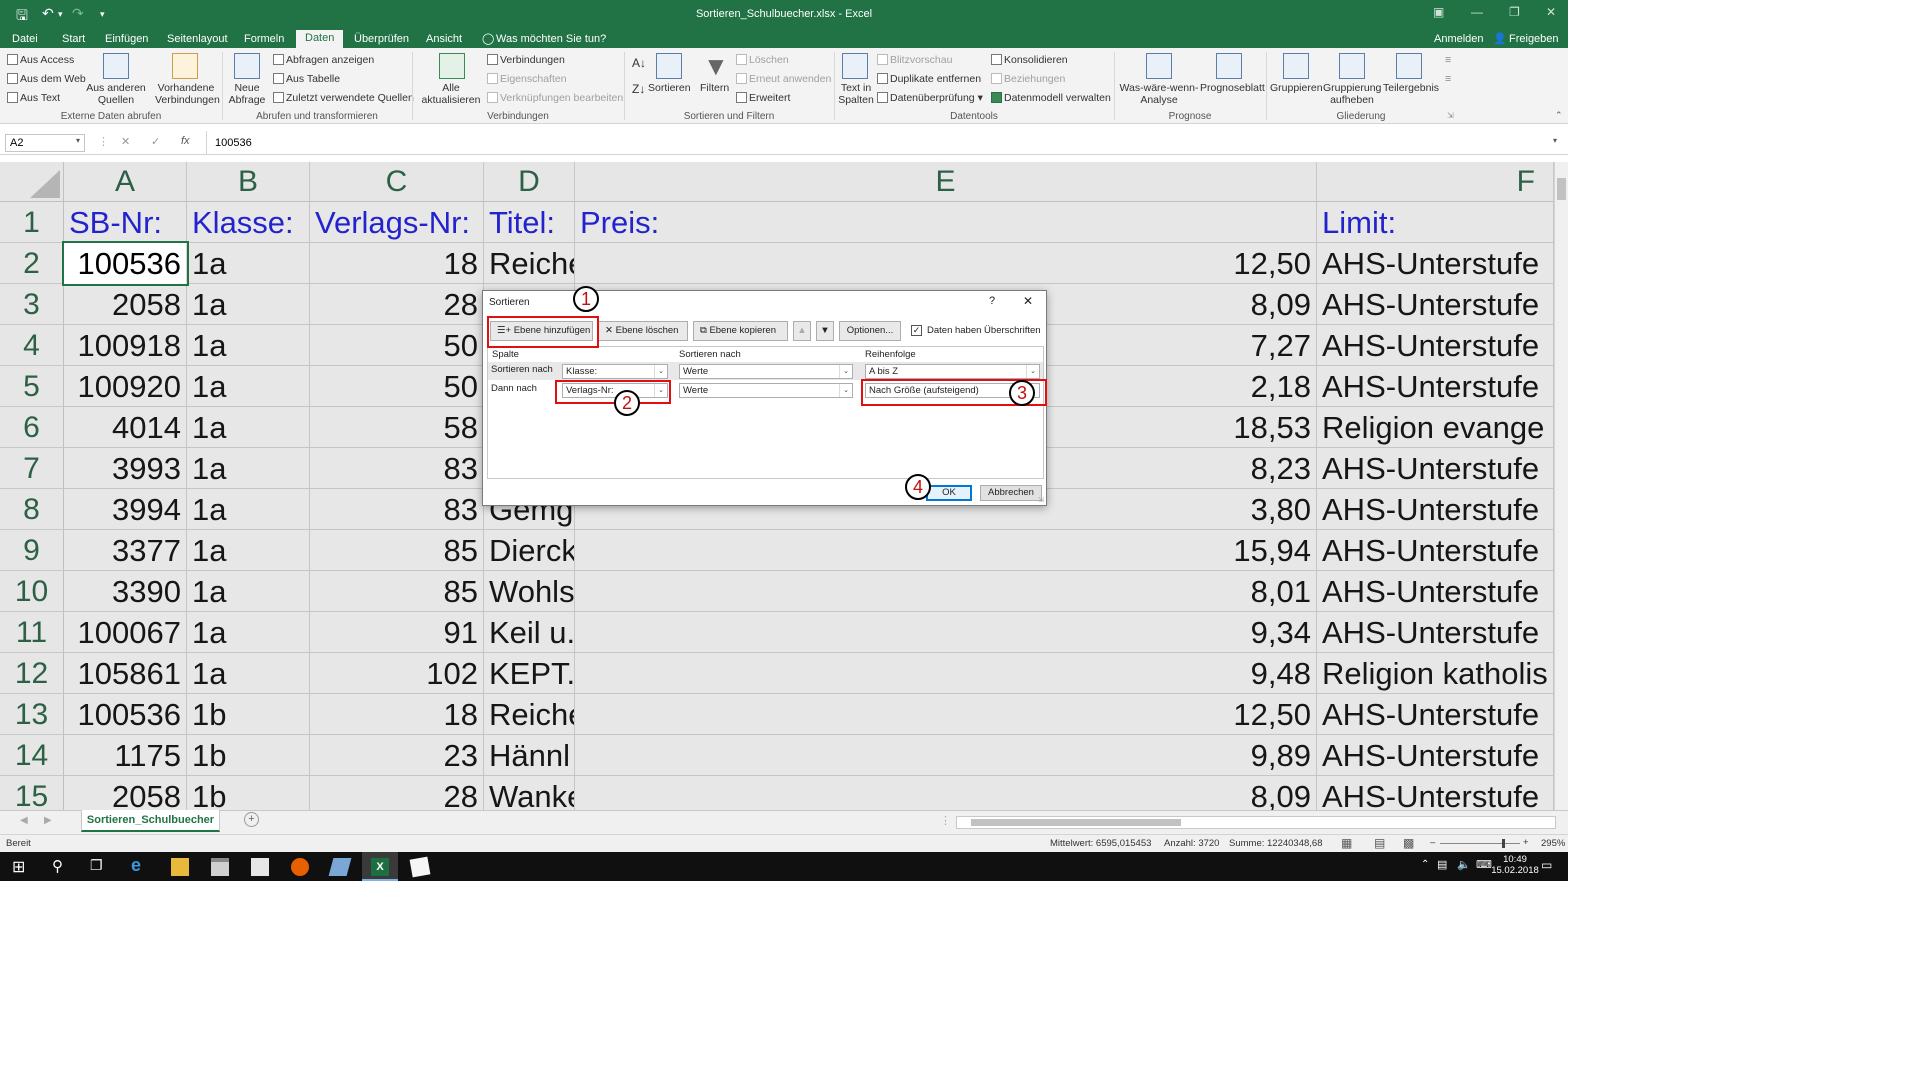  Describe the element at coordinates (1561, 486) in the screenshot. I see `vertical-scrollbar` at that location.